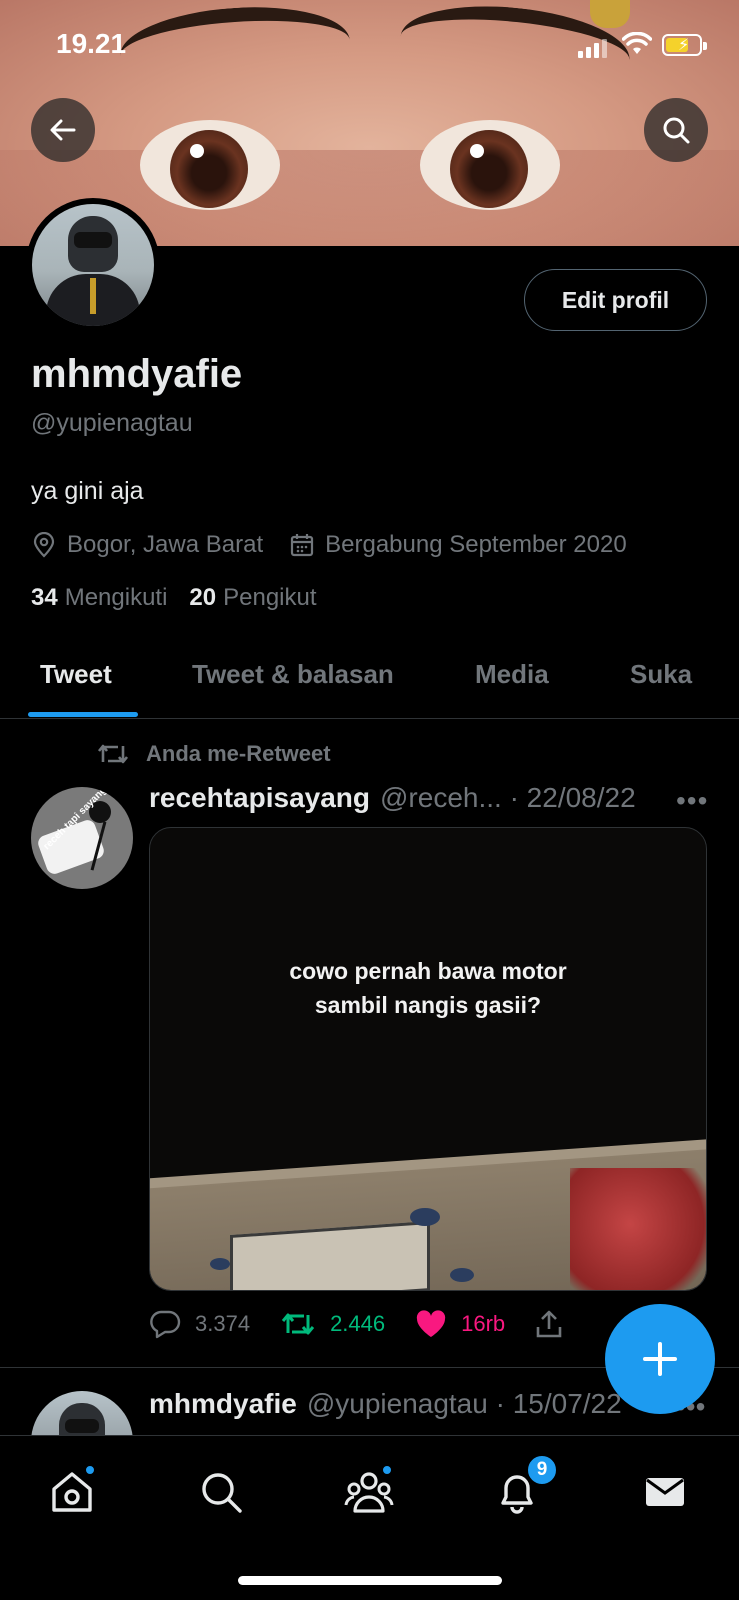  I want to click on tweet-actions: 3.374 2.446 16rb, so click(378, 1324).